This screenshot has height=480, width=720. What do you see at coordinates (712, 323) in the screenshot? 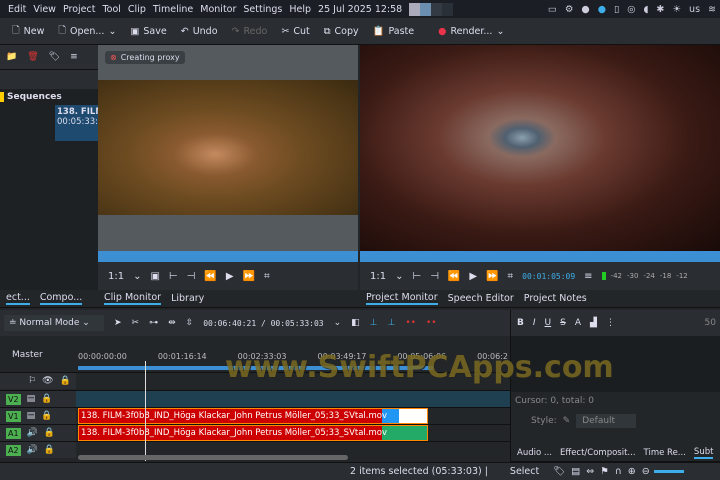
I see `font-size-input: 50` at bounding box center [712, 323].